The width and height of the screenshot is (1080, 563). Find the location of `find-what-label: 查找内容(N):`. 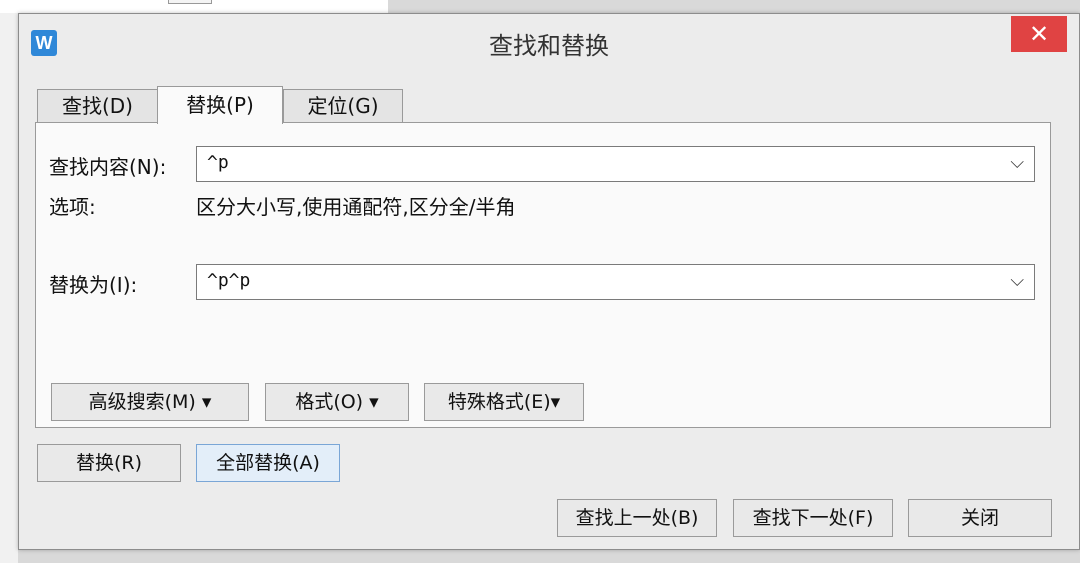

find-what-label: 查找内容(N): is located at coordinates (108, 167).